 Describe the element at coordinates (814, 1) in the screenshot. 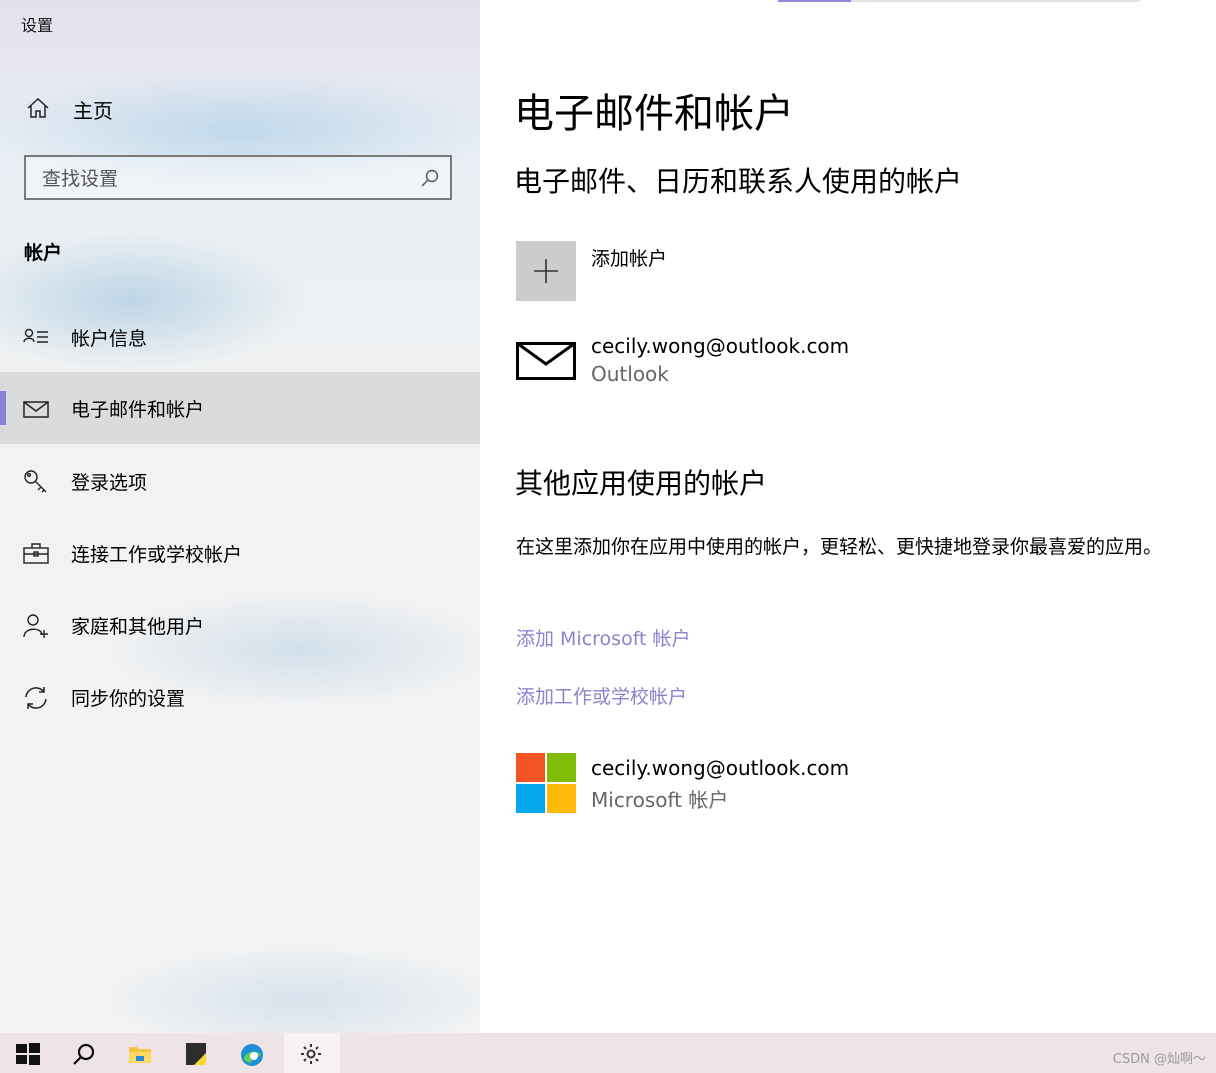

I see `top-scroll-accent` at that location.